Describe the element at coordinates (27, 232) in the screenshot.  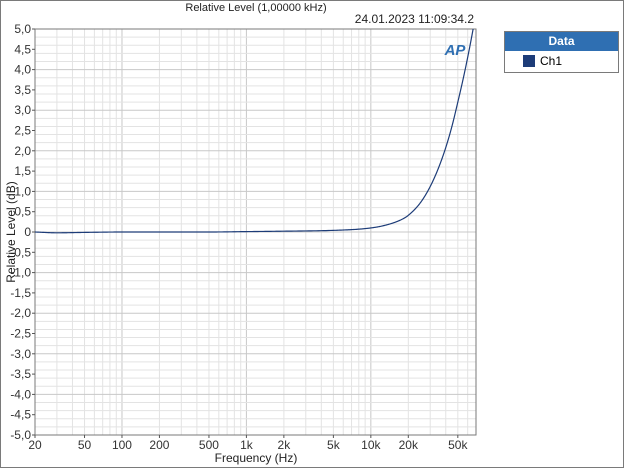
I see `y-tick-label: 0` at that location.